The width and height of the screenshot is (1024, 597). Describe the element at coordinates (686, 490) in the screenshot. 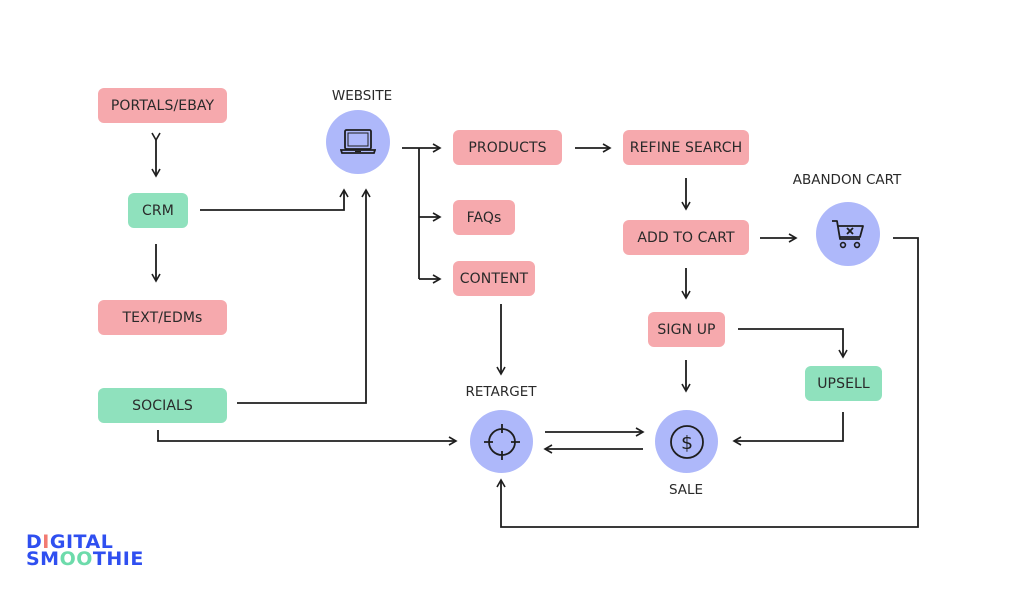

I see `sale-label: SALE` at that location.